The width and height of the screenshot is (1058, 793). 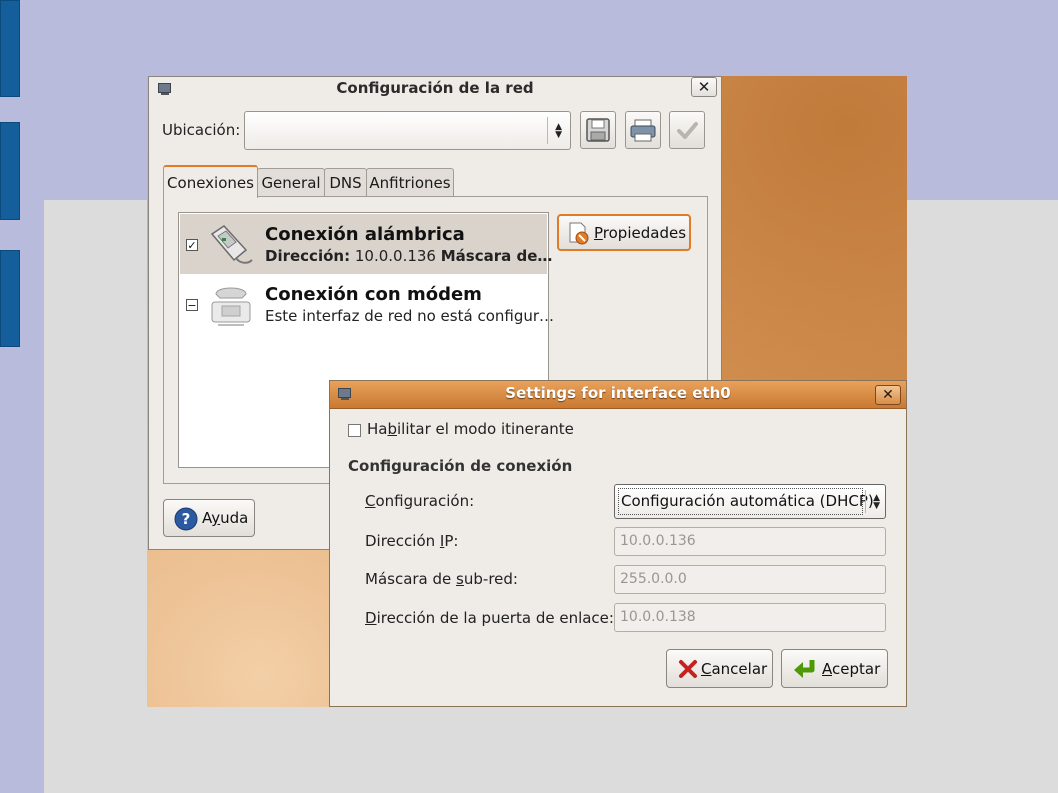 What do you see at coordinates (441, 579) in the screenshot?
I see `subnet-mask-label: Máscara de sub-red:` at bounding box center [441, 579].